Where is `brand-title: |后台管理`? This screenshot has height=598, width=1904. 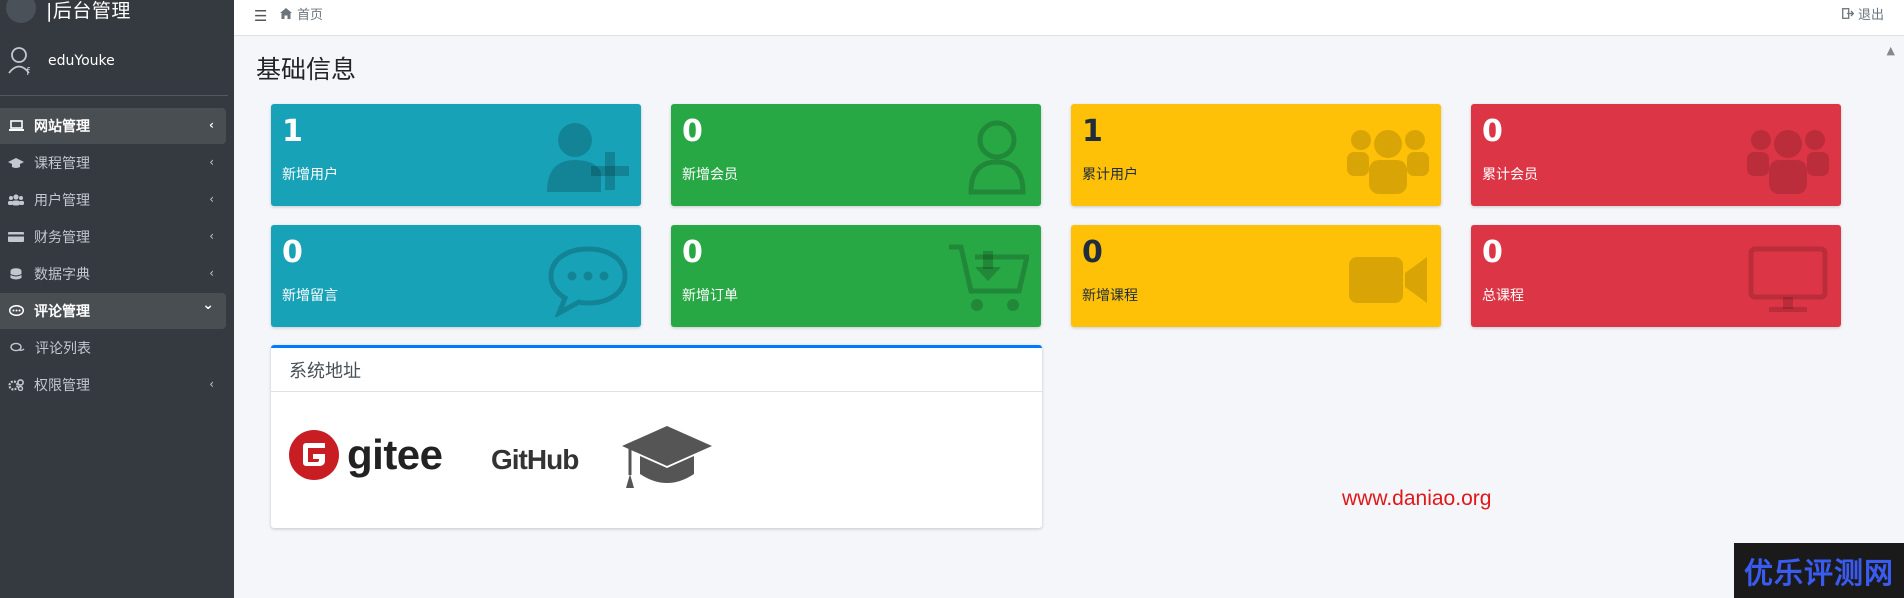 brand-title: |后台管理 is located at coordinates (88, 11).